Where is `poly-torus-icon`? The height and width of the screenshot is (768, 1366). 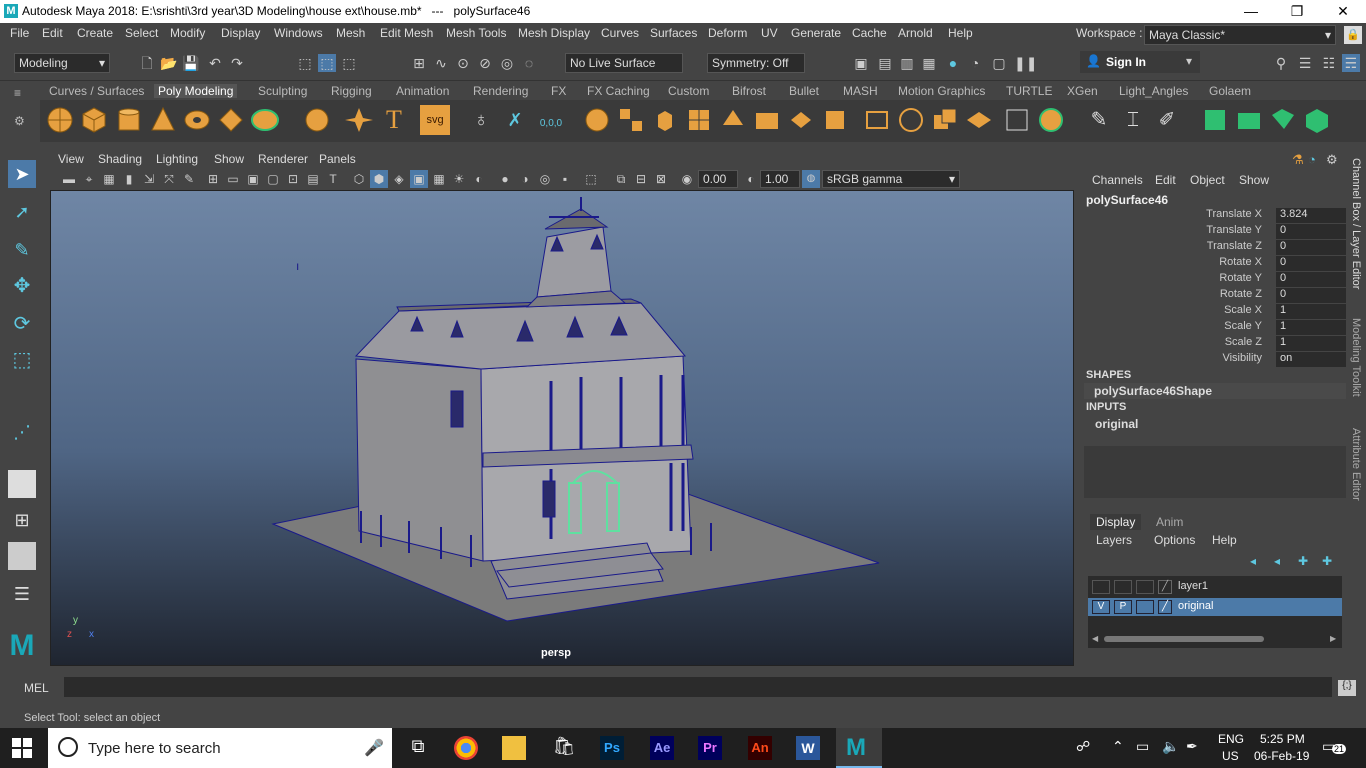 poly-torus-icon is located at coordinates (197, 120).